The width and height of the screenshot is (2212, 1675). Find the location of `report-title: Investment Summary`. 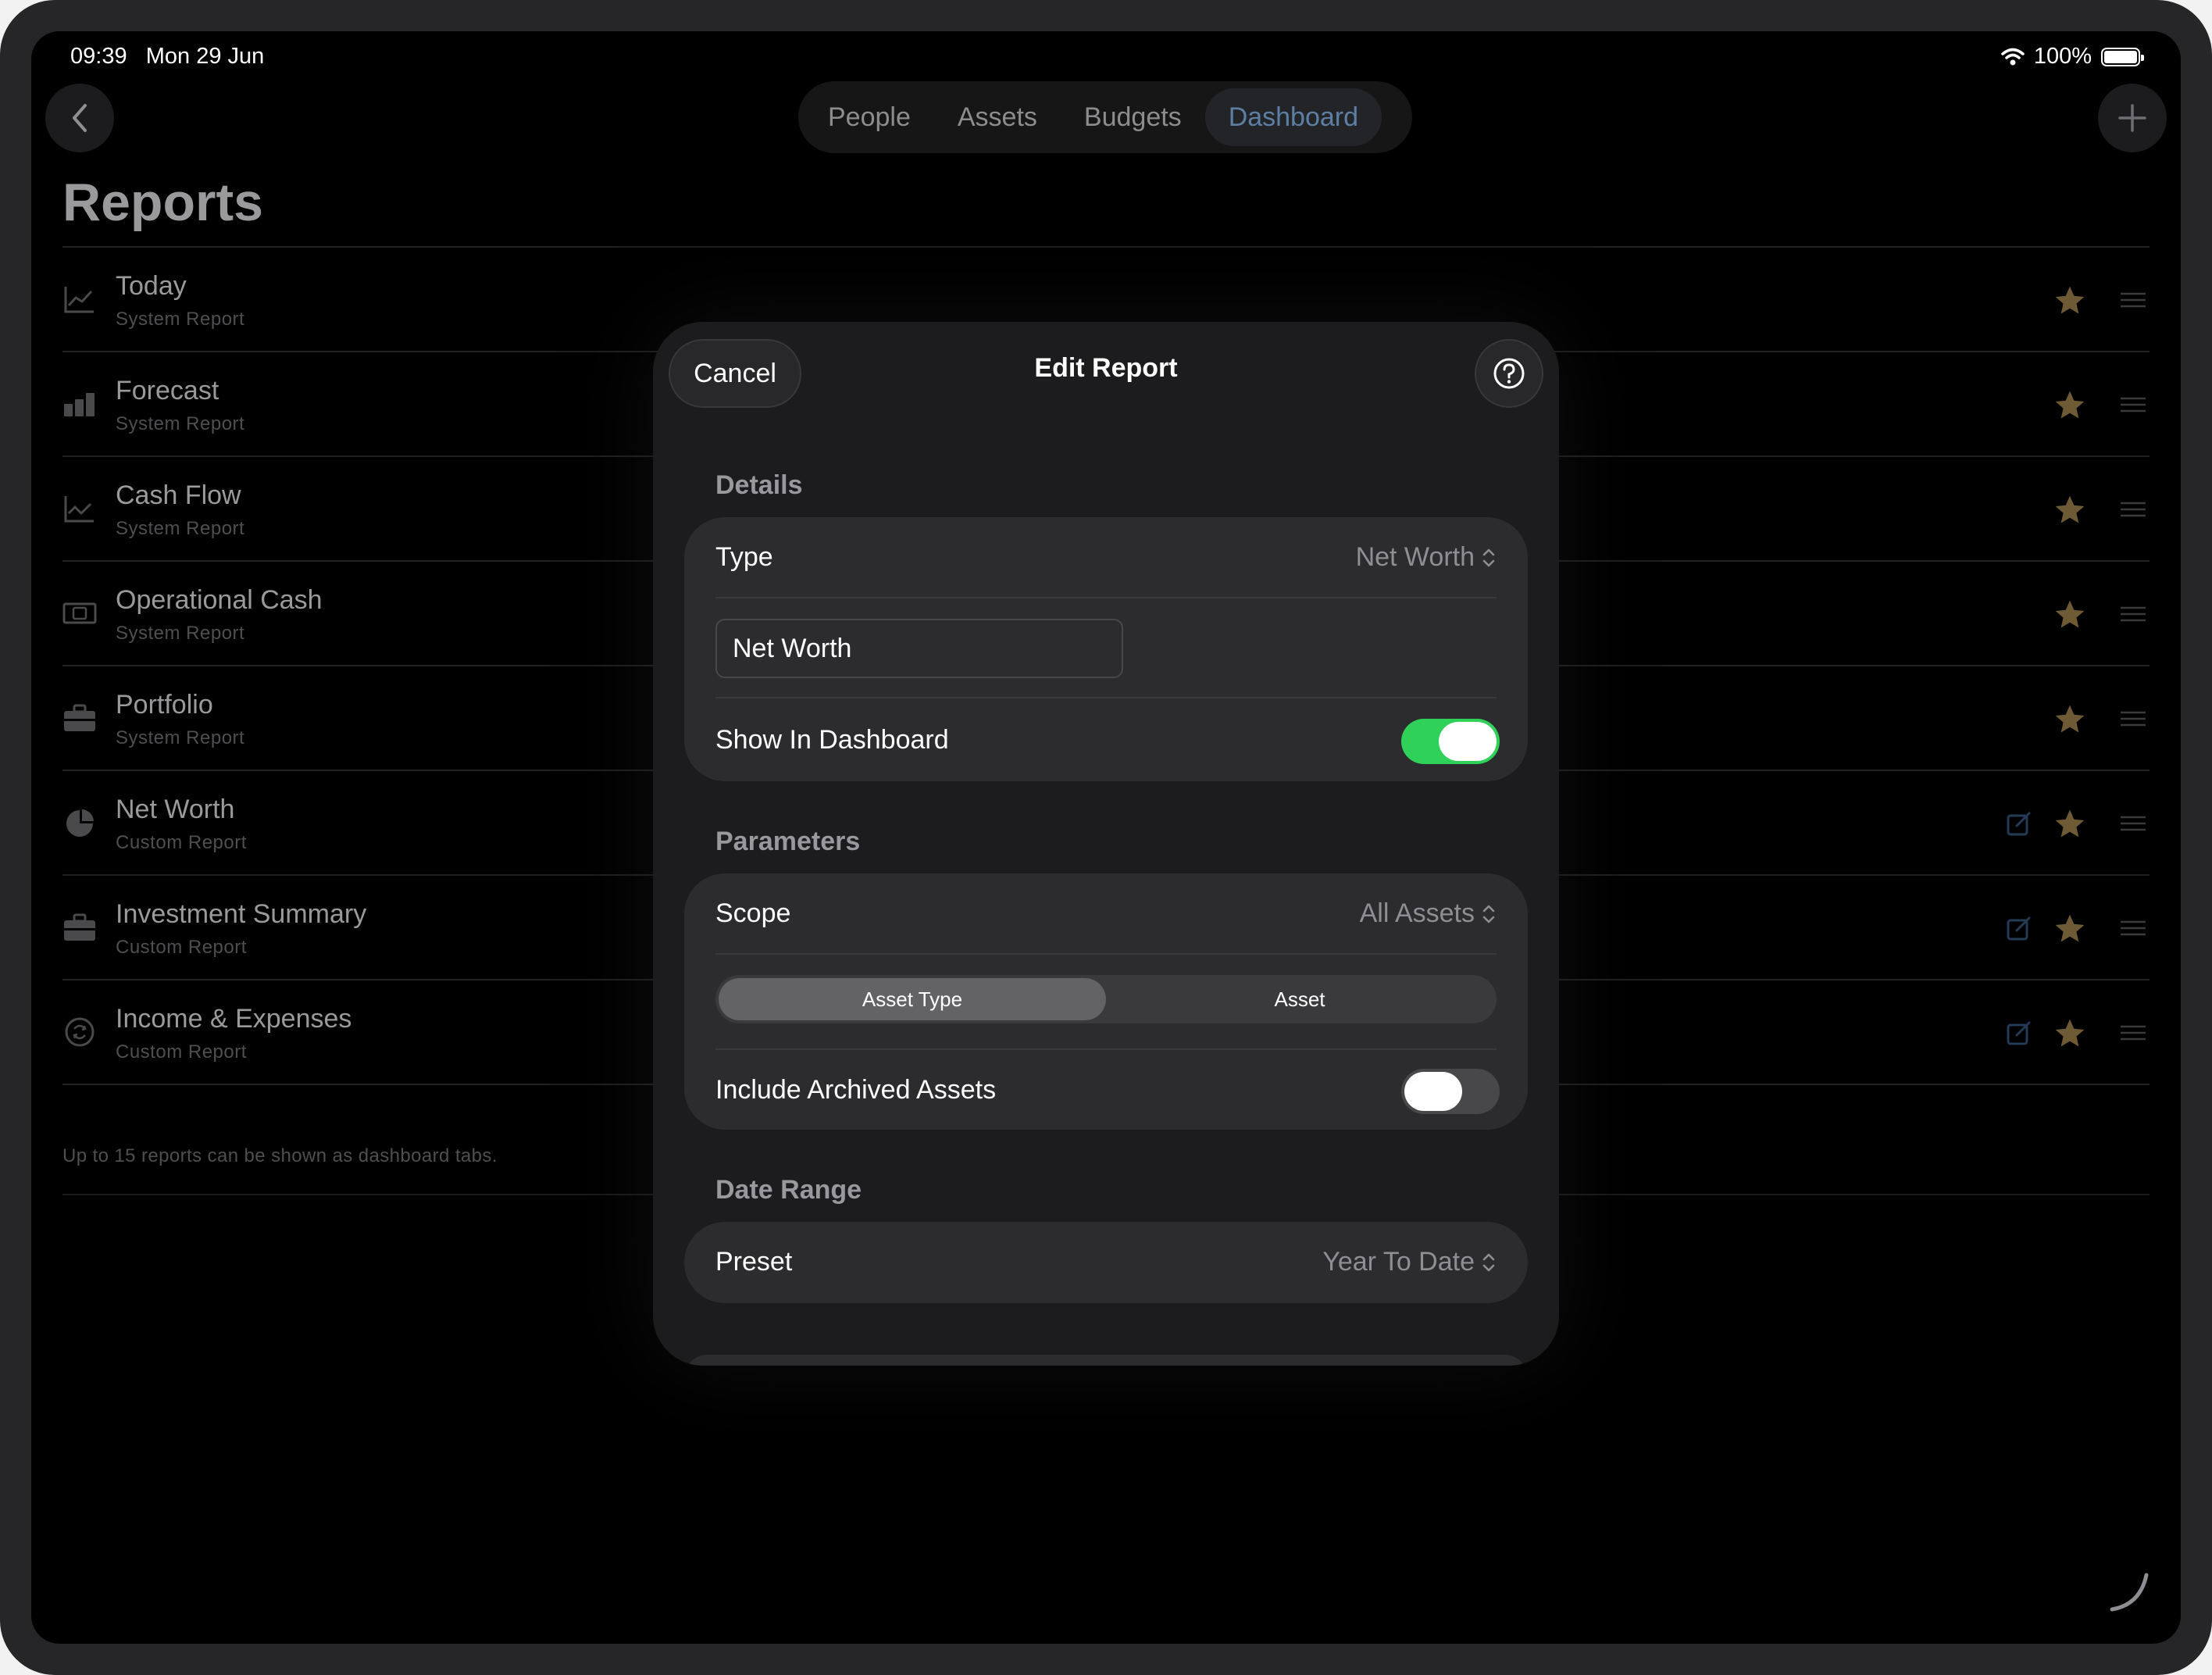

report-title: Investment Summary is located at coordinates (241, 914).